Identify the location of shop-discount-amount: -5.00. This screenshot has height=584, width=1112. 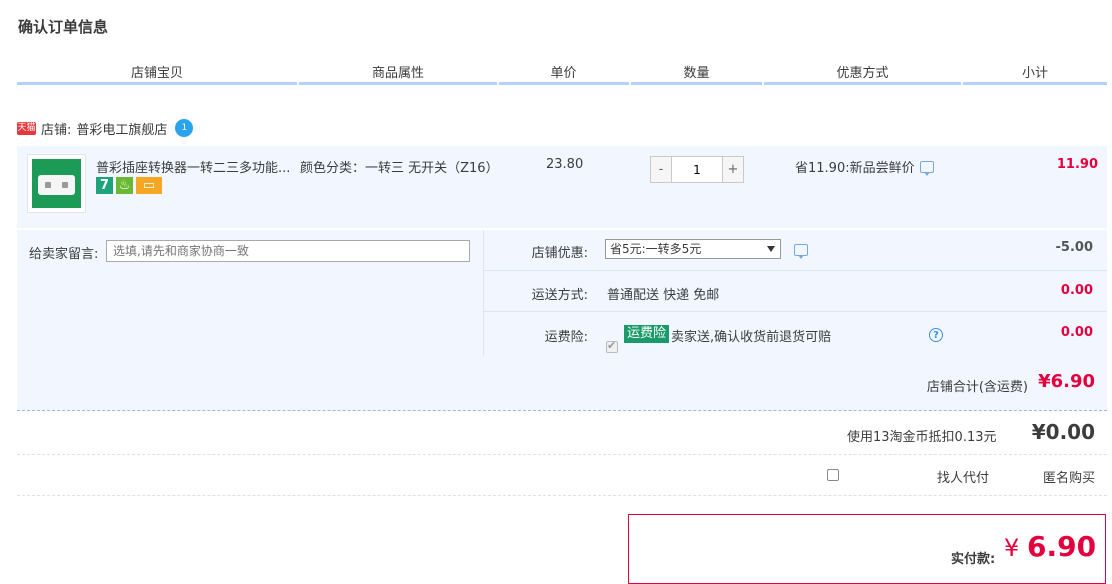
(1074, 247).